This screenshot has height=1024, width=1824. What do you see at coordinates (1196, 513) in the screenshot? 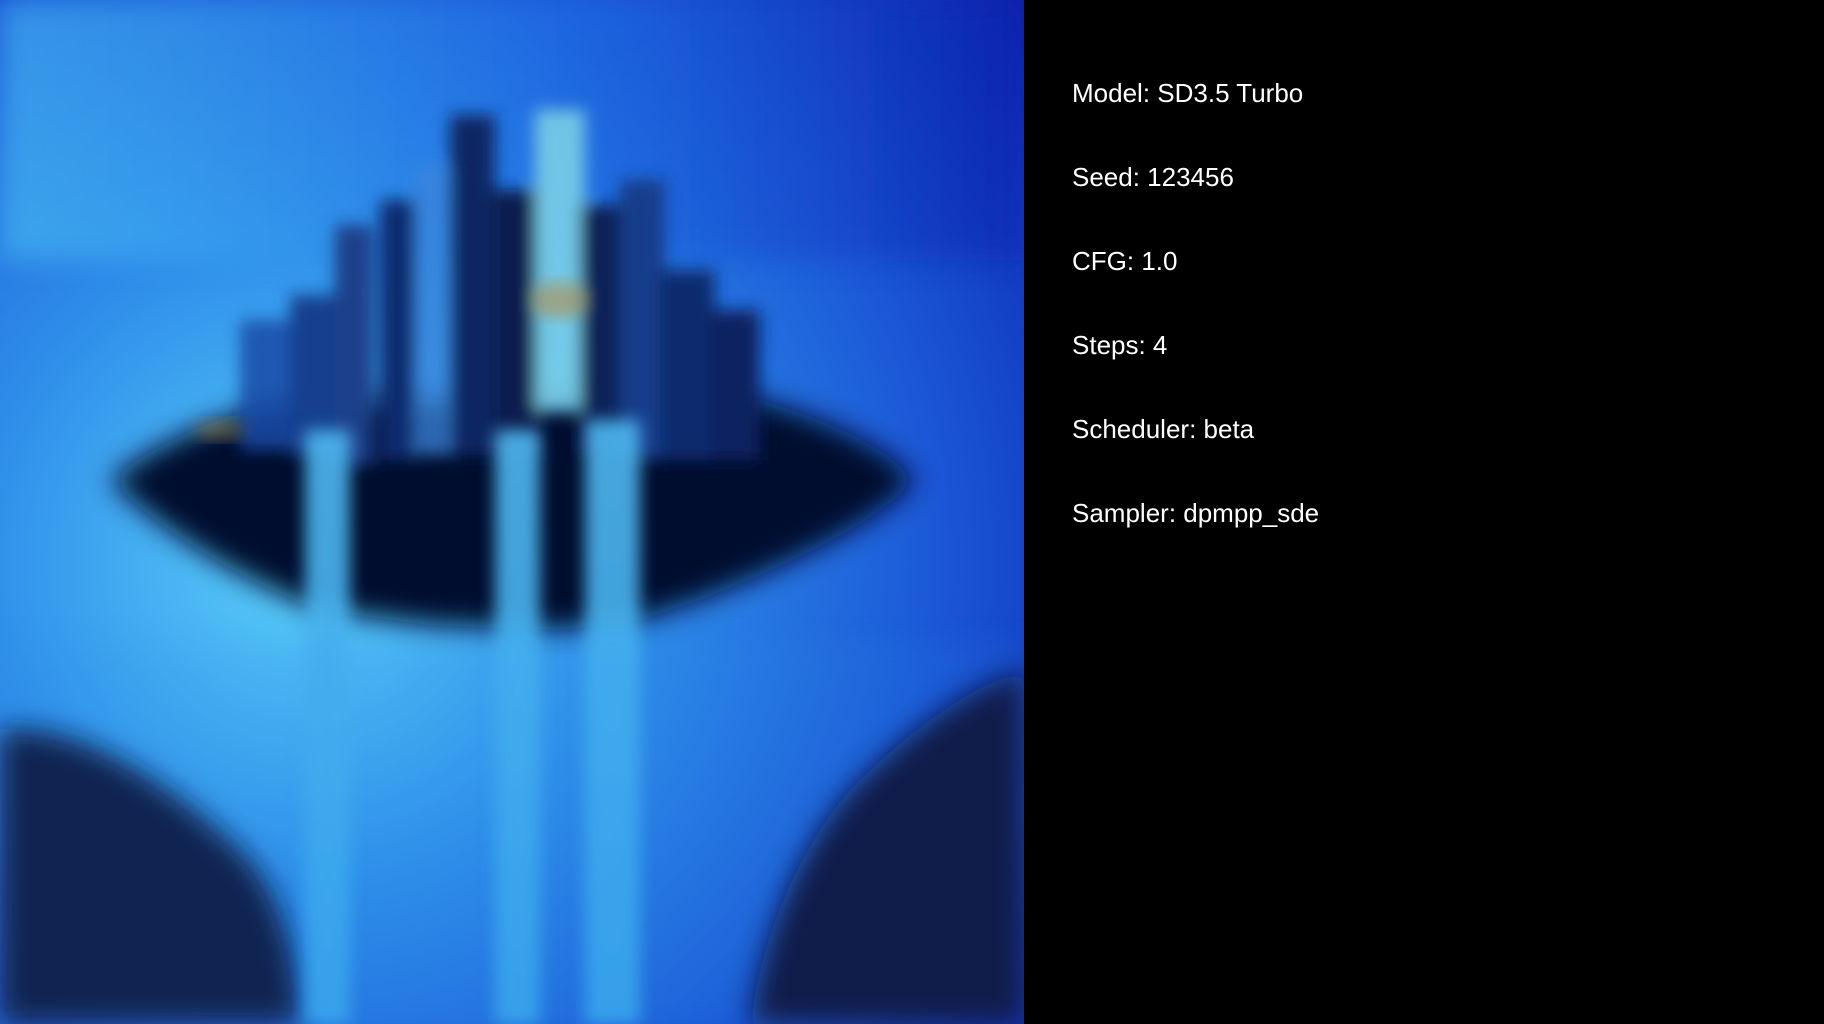
I see `sampler-label: Sampler: dpmpp_sde` at bounding box center [1196, 513].